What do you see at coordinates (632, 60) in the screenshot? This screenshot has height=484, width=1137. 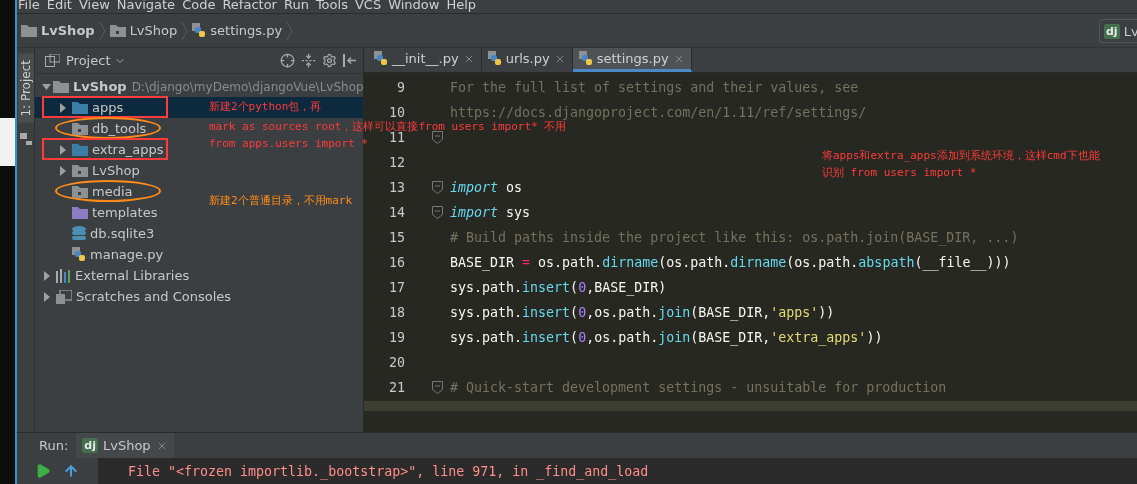 I see `editor-tab: settings.py` at bounding box center [632, 60].